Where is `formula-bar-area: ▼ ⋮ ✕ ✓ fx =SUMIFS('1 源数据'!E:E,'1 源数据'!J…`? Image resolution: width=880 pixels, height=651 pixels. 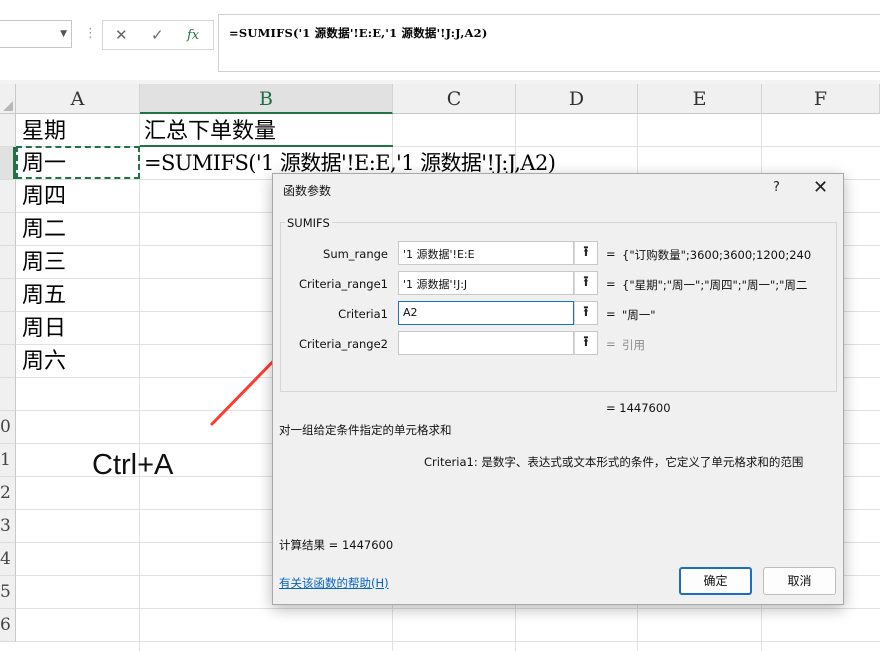 formula-bar-area: ▼ ⋮ ✕ ✓ fx =SUMIFS('1 源数据'!E:E,'1 源数据'!J… is located at coordinates (440, 42).